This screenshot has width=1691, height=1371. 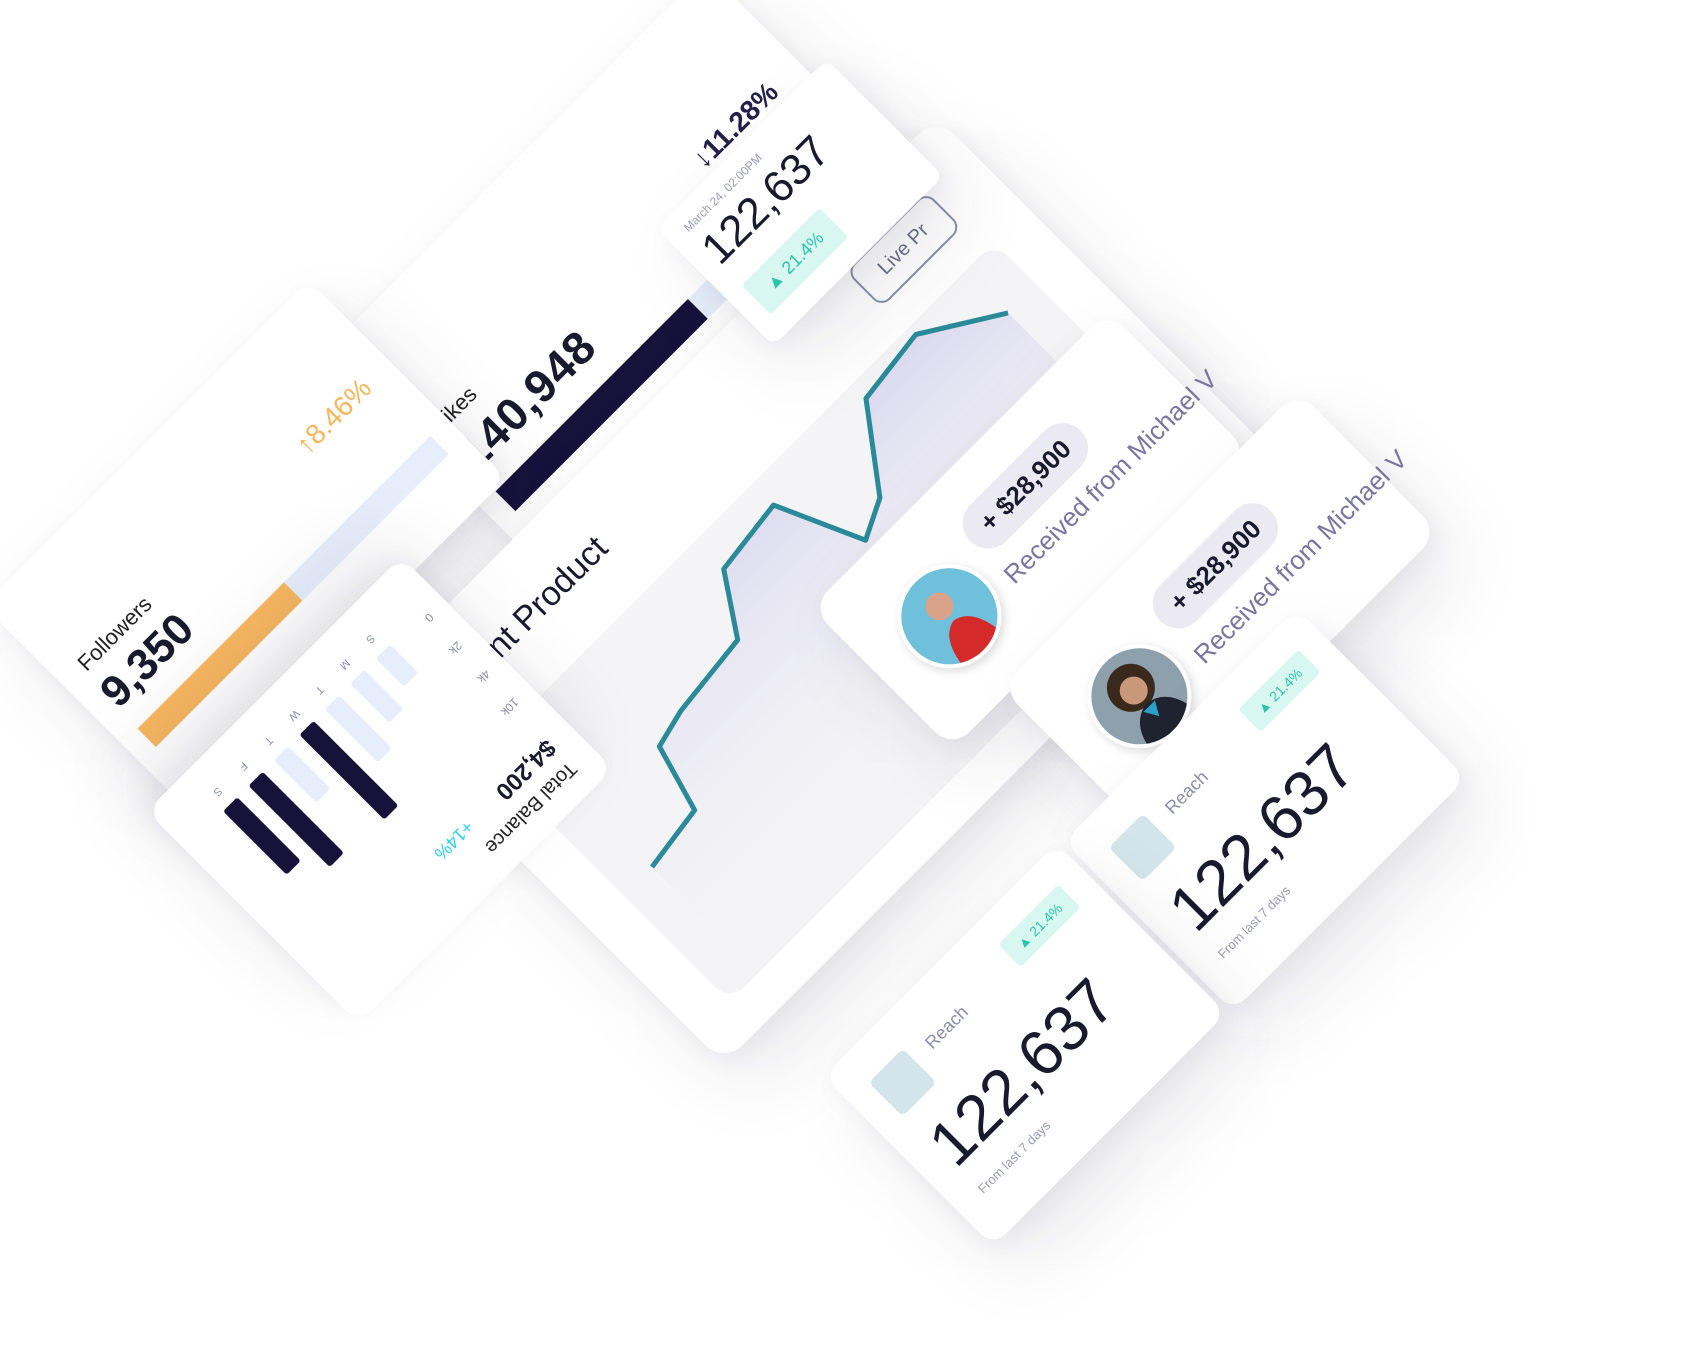 What do you see at coordinates (454, 840) in the screenshot?
I see `total-balance-change: +14%` at bounding box center [454, 840].